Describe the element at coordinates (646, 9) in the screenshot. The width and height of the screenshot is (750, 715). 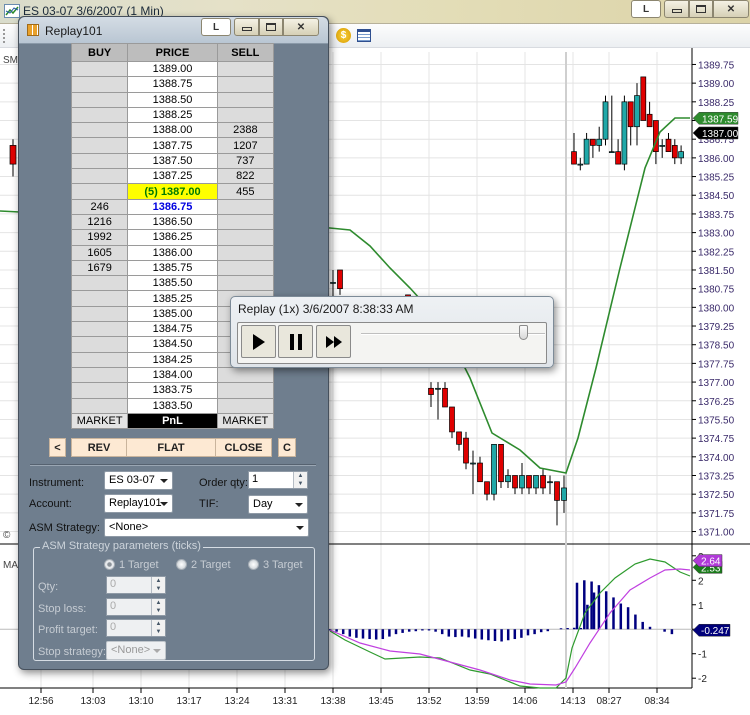
I see `link-button: L` at that location.